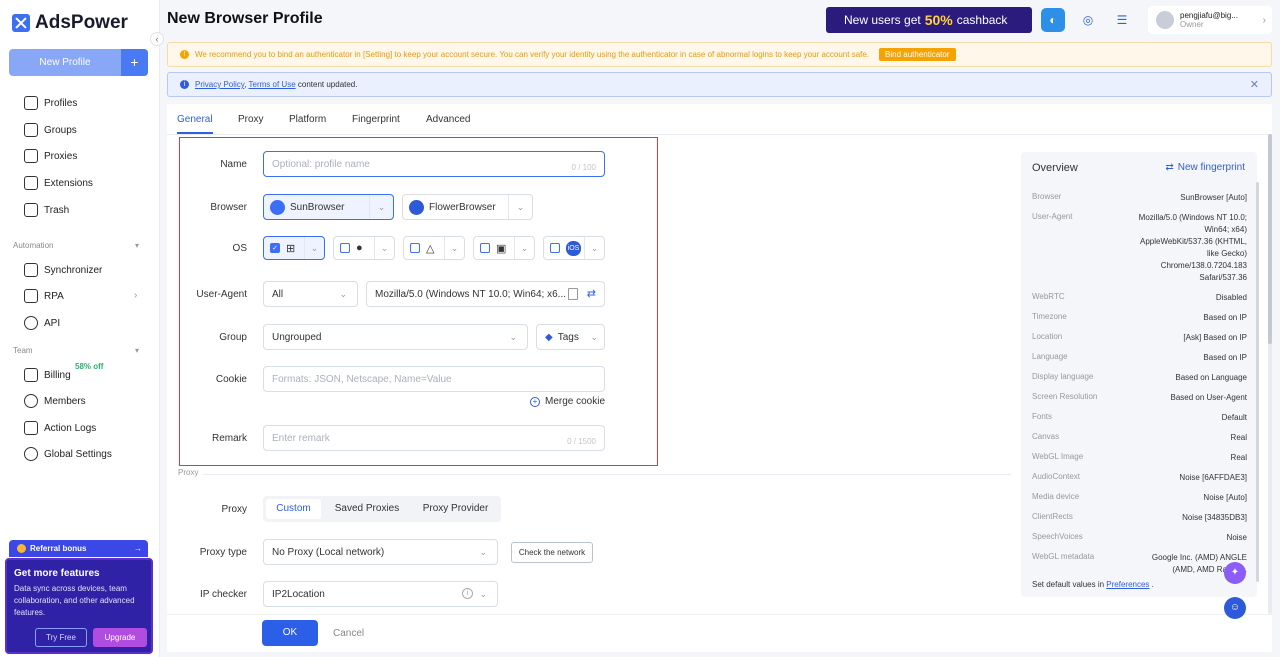 The height and width of the screenshot is (657, 1280). I want to click on overview-row: Timezone Based on IP, so click(1139, 317).